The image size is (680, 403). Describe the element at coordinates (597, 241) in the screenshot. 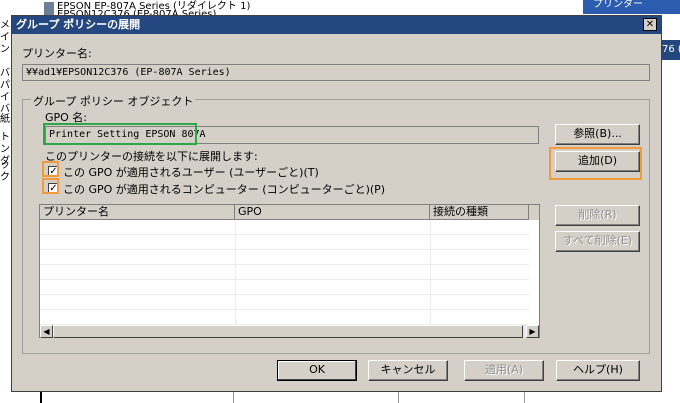

I see `remove-all-button: すべて削除(E)` at that location.